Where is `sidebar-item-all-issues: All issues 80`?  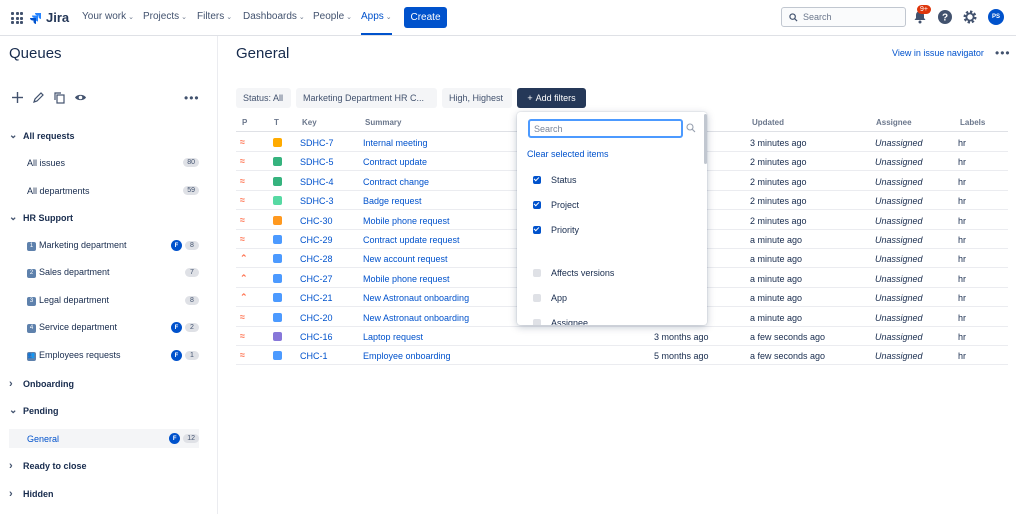
sidebar-item-all-issues: All issues 80 is located at coordinates (104, 162).